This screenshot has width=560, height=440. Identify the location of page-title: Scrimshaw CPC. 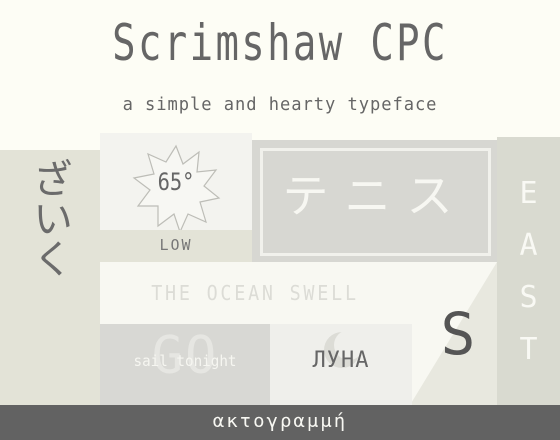
(280, 43).